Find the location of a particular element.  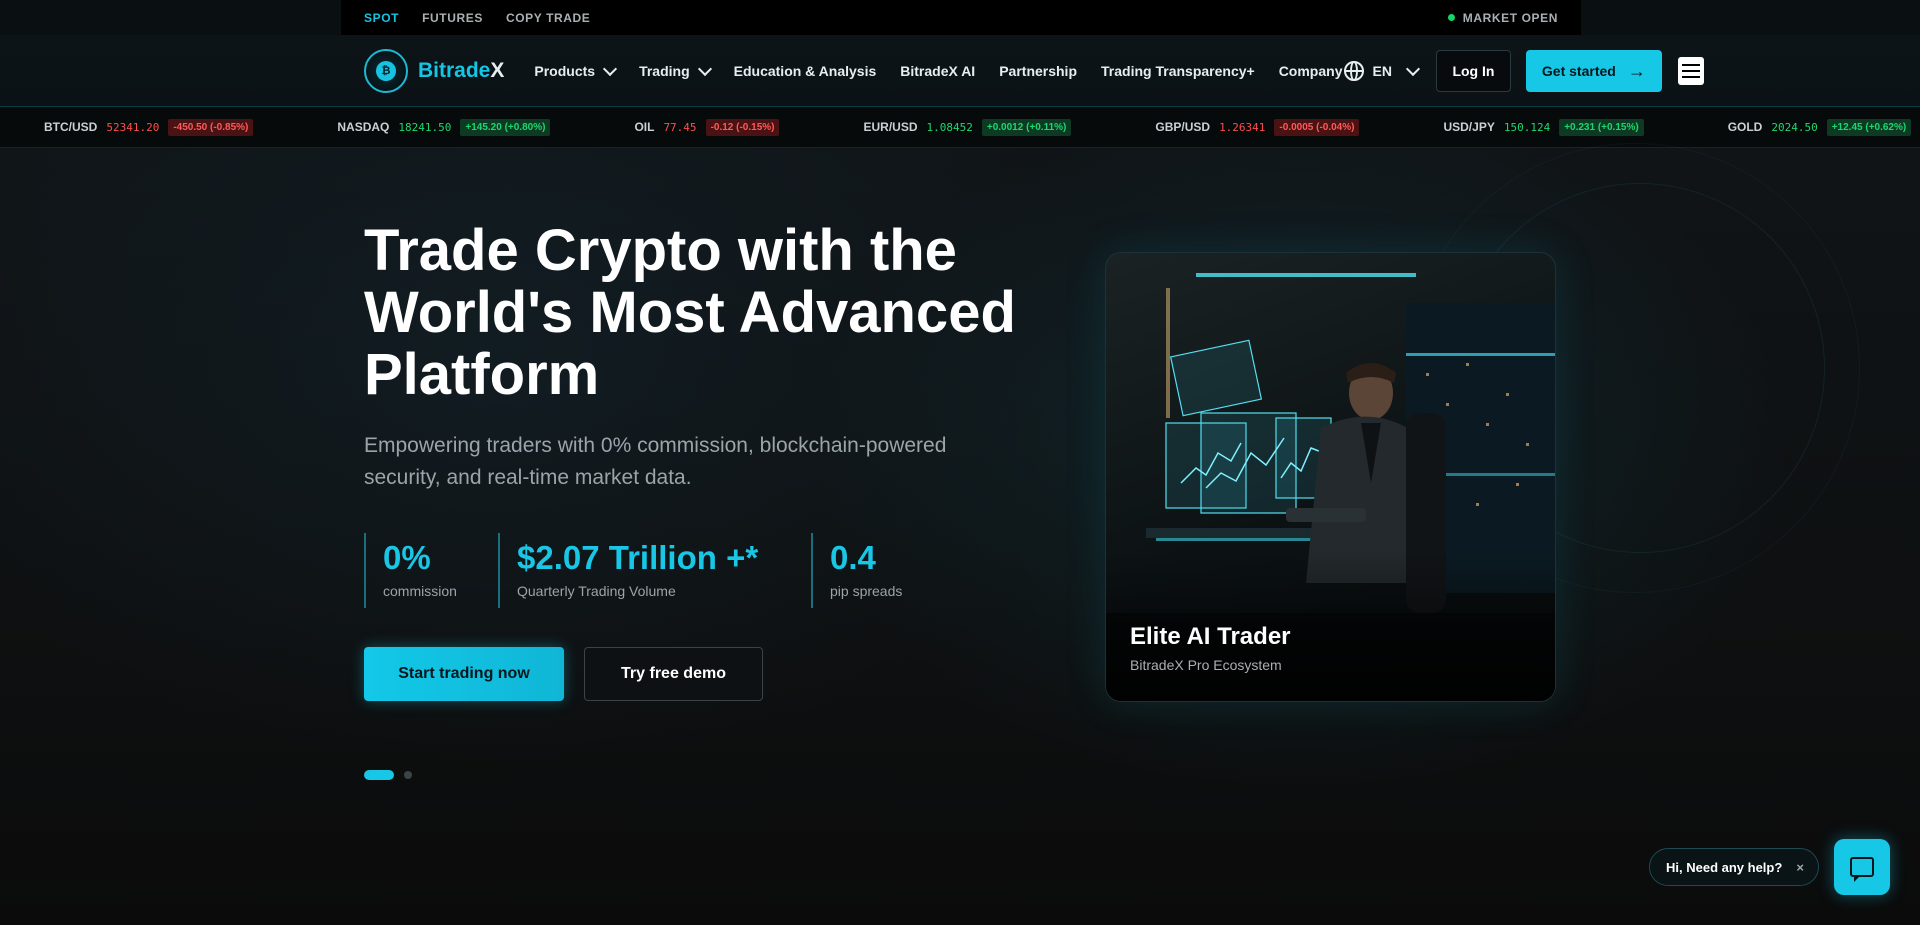

ticker-symbol: OIL is located at coordinates (644, 127).